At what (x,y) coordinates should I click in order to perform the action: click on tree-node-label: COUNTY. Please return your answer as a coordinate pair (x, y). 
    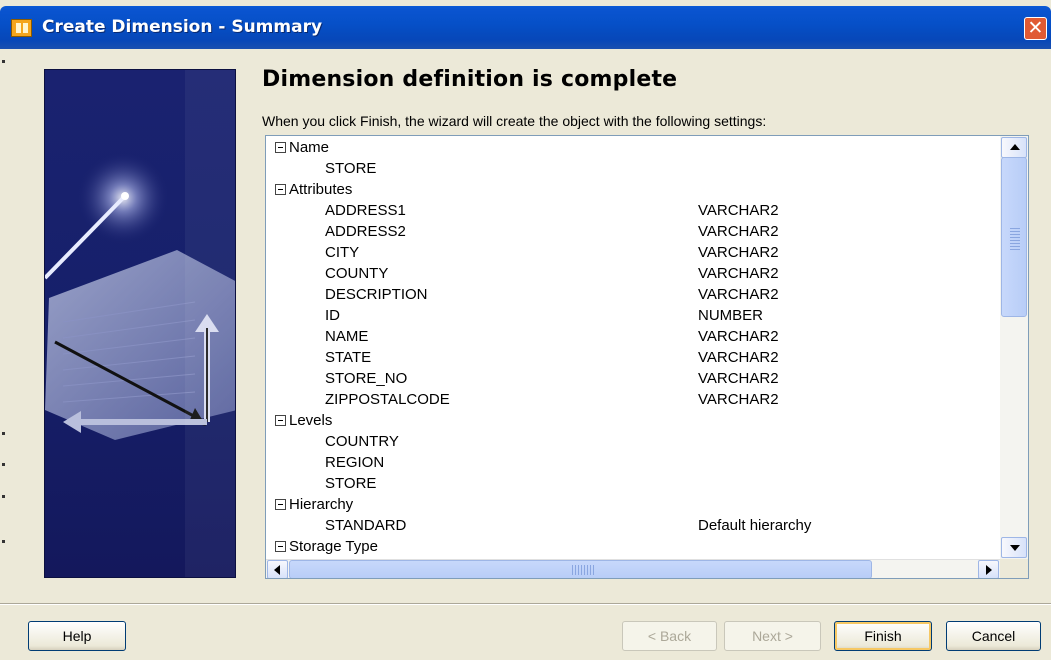
    Looking at the image, I should click on (357, 273).